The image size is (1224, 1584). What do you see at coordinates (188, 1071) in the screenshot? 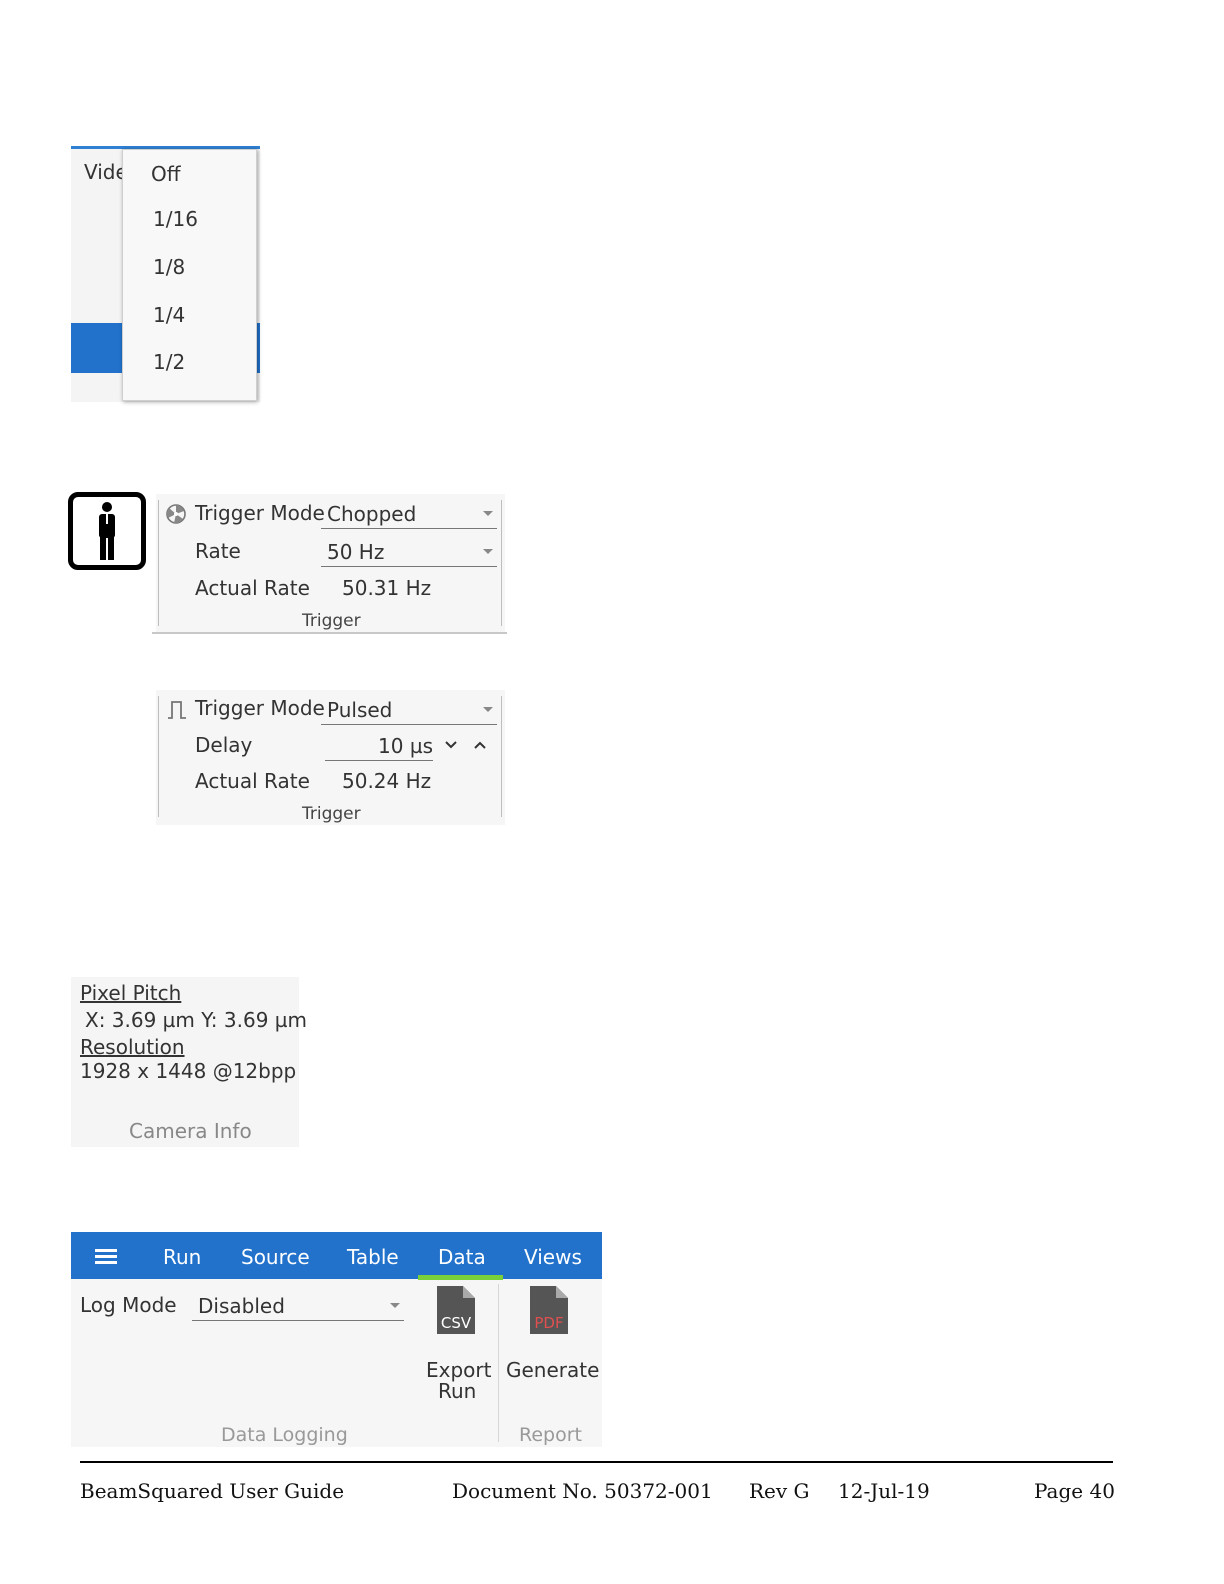
I see `resolution-value: 1928 x 1448 @12bpp` at bounding box center [188, 1071].